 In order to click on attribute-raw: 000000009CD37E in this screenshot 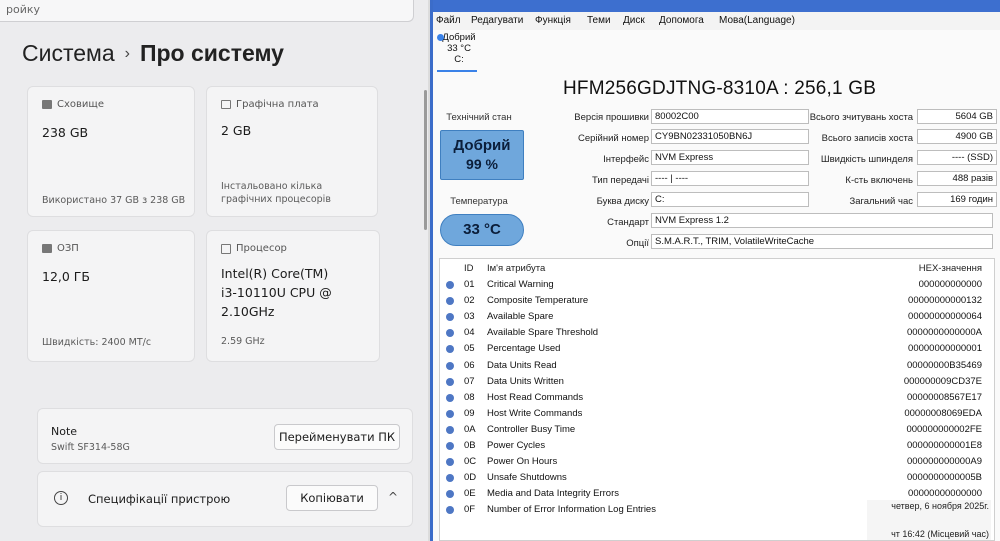, I will do `click(942, 381)`.